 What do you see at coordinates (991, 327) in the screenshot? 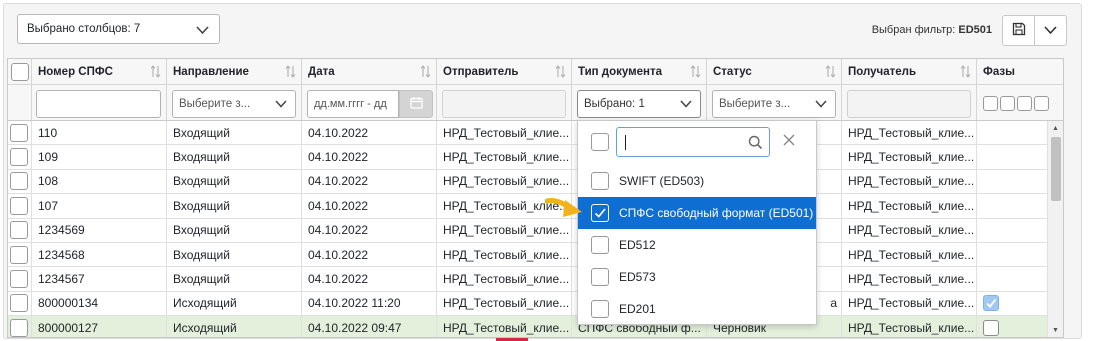
I see `phase-checkbox` at bounding box center [991, 327].